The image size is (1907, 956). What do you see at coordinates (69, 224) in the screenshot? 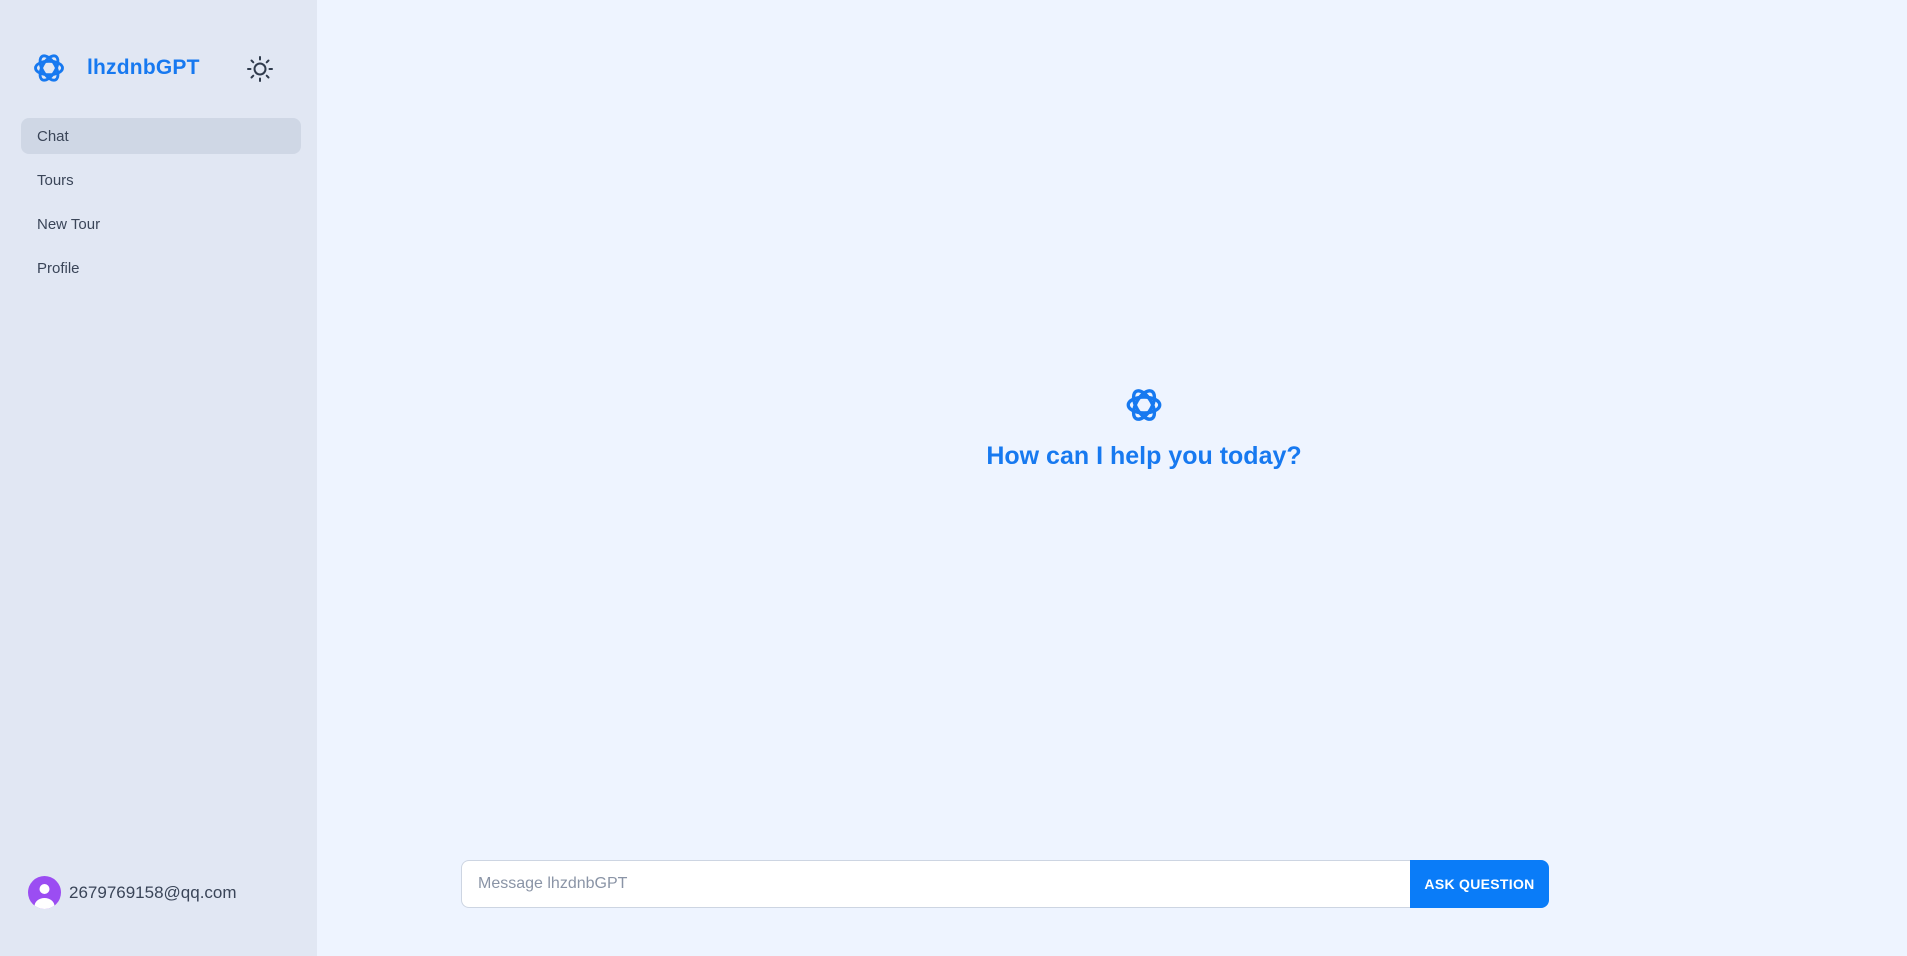
I see `sidebar-item-label: New Tour` at bounding box center [69, 224].